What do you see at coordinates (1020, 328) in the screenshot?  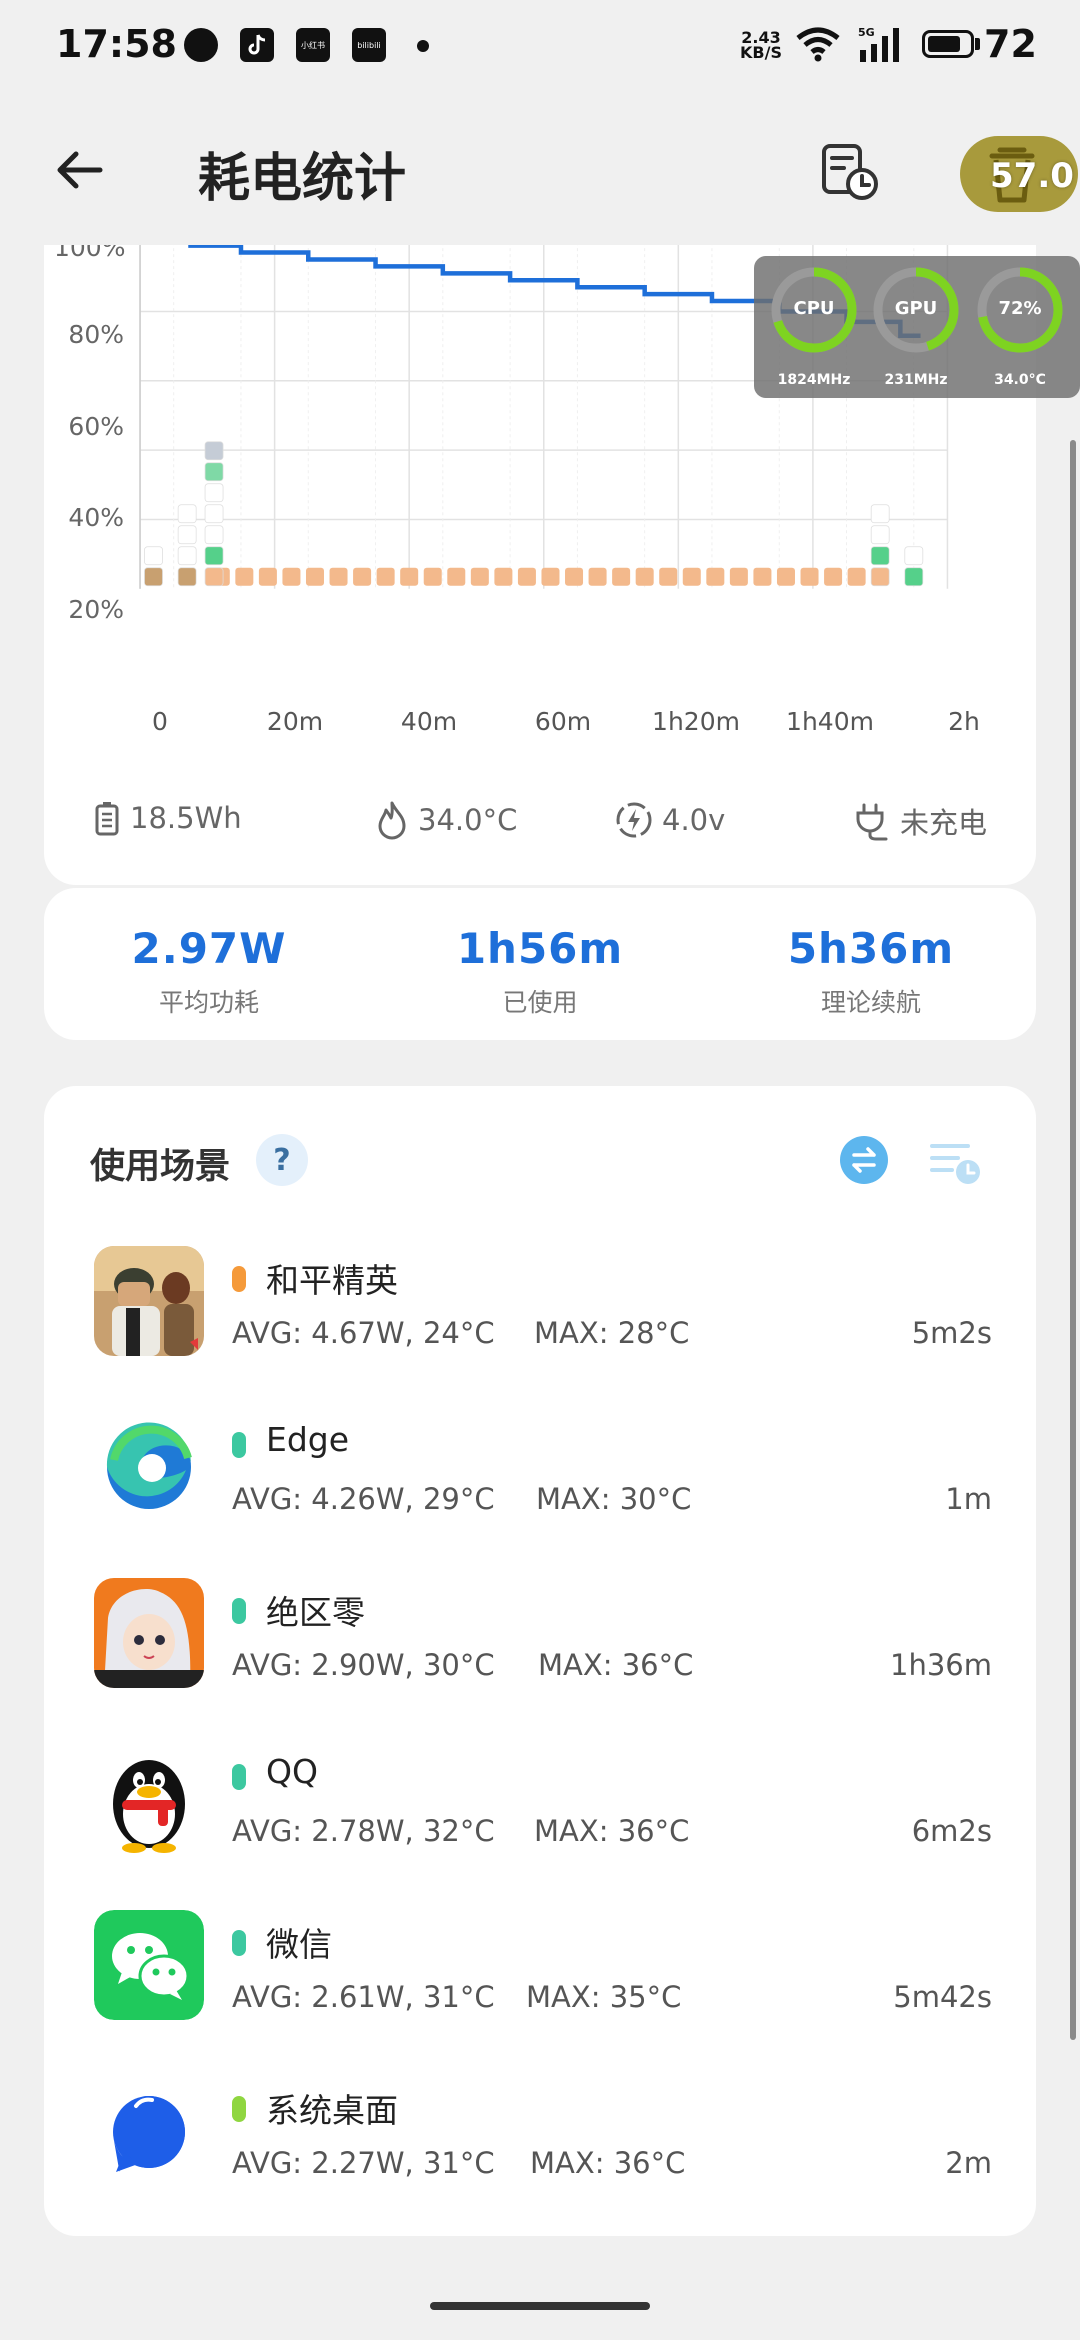 I see `battery-gauge: 72% 34.0°C` at bounding box center [1020, 328].